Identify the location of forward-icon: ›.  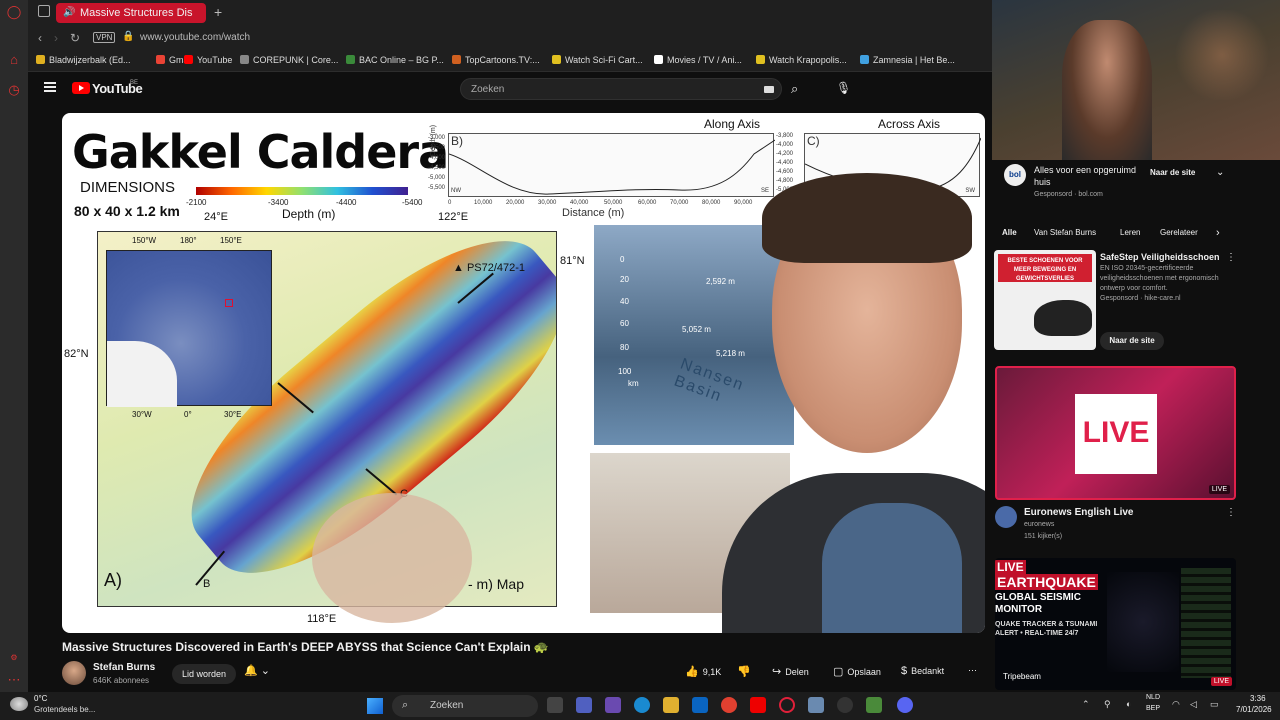
(56, 38).